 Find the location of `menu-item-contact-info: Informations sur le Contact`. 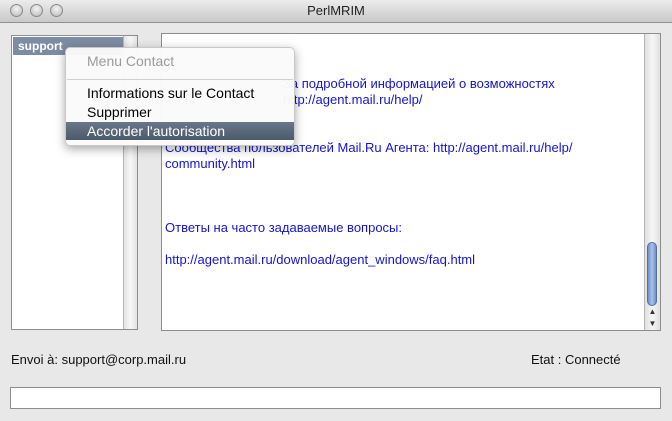

menu-item-contact-info: Informations sur le Contact is located at coordinates (180, 93).